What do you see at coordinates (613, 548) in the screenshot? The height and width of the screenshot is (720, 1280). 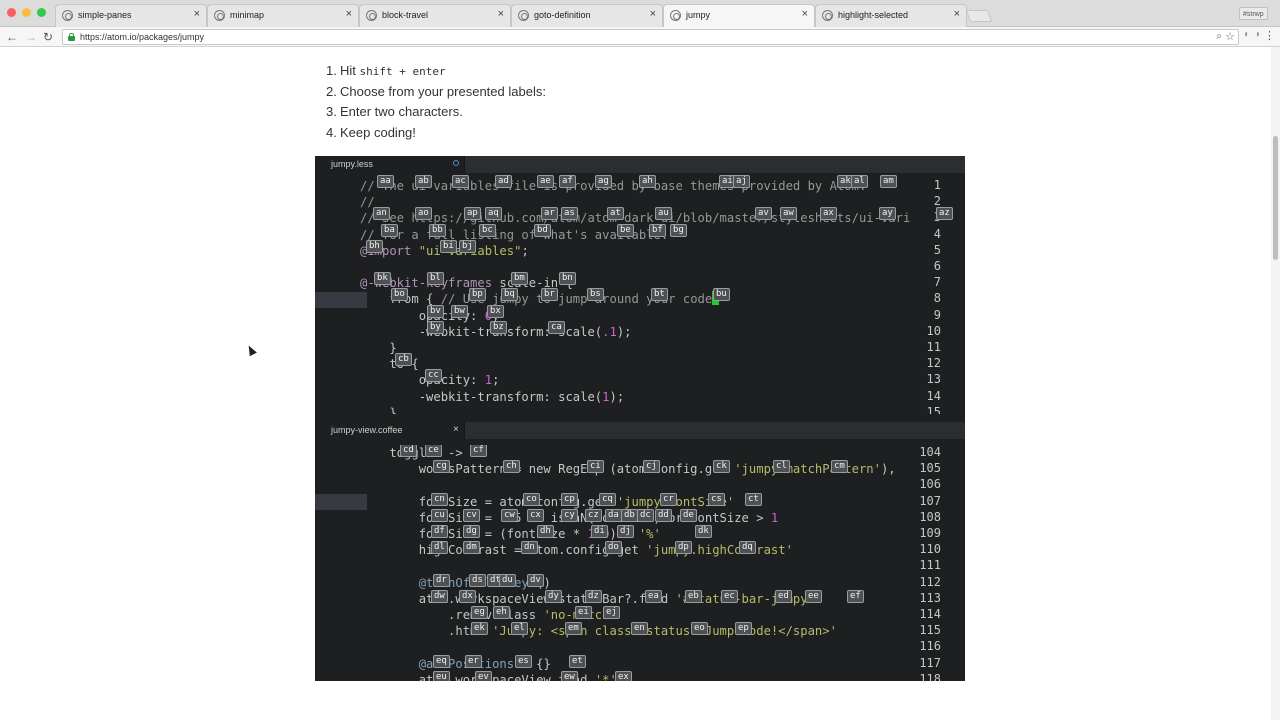 I see `jump-label: do` at bounding box center [613, 548].